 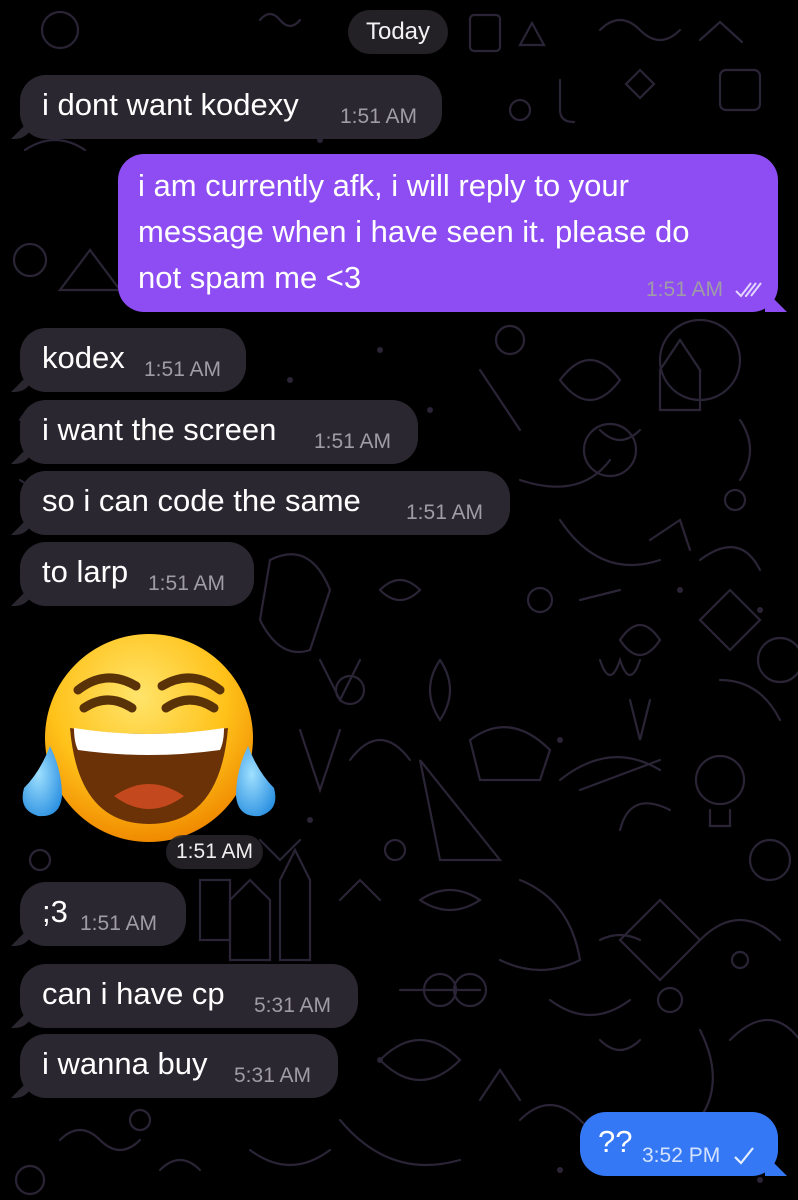 I want to click on message-bubble-incoming: i wanna buy 5:31 AM, so click(x=179, y=1066).